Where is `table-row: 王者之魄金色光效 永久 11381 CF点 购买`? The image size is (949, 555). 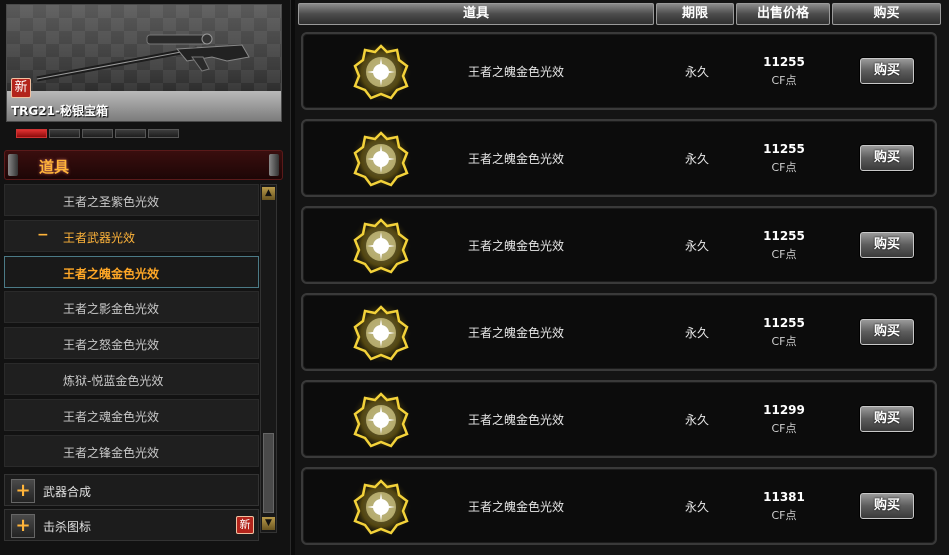 table-row: 王者之魄金色光效 永久 11381 CF点 购买 is located at coordinates (619, 506).